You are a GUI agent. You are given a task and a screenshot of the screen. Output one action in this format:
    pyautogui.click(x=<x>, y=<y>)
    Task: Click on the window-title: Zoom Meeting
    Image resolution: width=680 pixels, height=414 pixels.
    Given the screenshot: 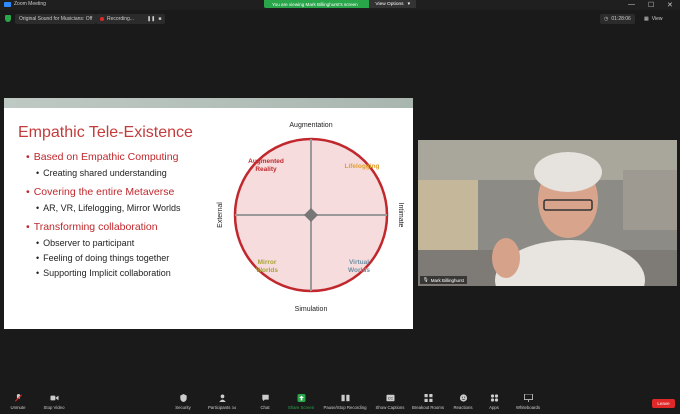 What is the action you would take?
    pyautogui.click(x=30, y=4)
    